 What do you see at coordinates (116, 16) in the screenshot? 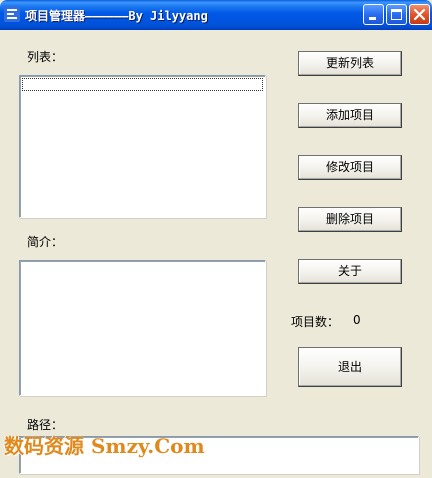
I see `window-title: 项目管理器——————By Jilyyang` at bounding box center [116, 16].